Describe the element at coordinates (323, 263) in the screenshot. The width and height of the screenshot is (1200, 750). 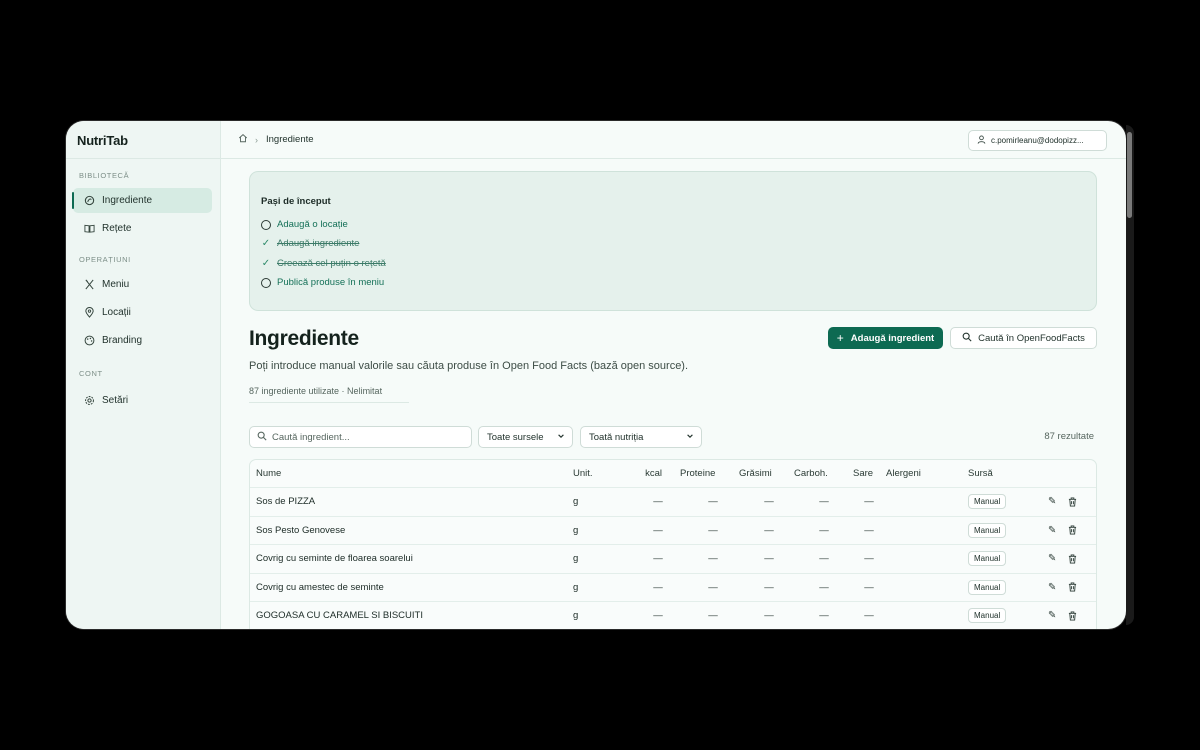
I see `onboarding-step: ✓ Creează cel puțin o rețetă` at that location.